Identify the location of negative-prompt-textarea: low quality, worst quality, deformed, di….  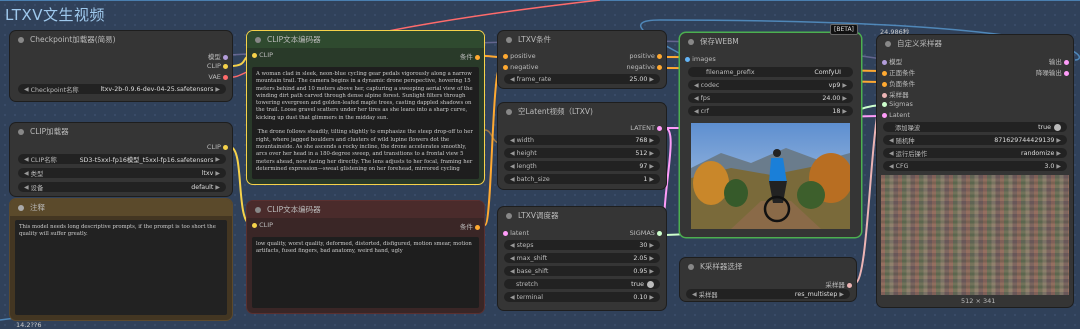
(365, 272).